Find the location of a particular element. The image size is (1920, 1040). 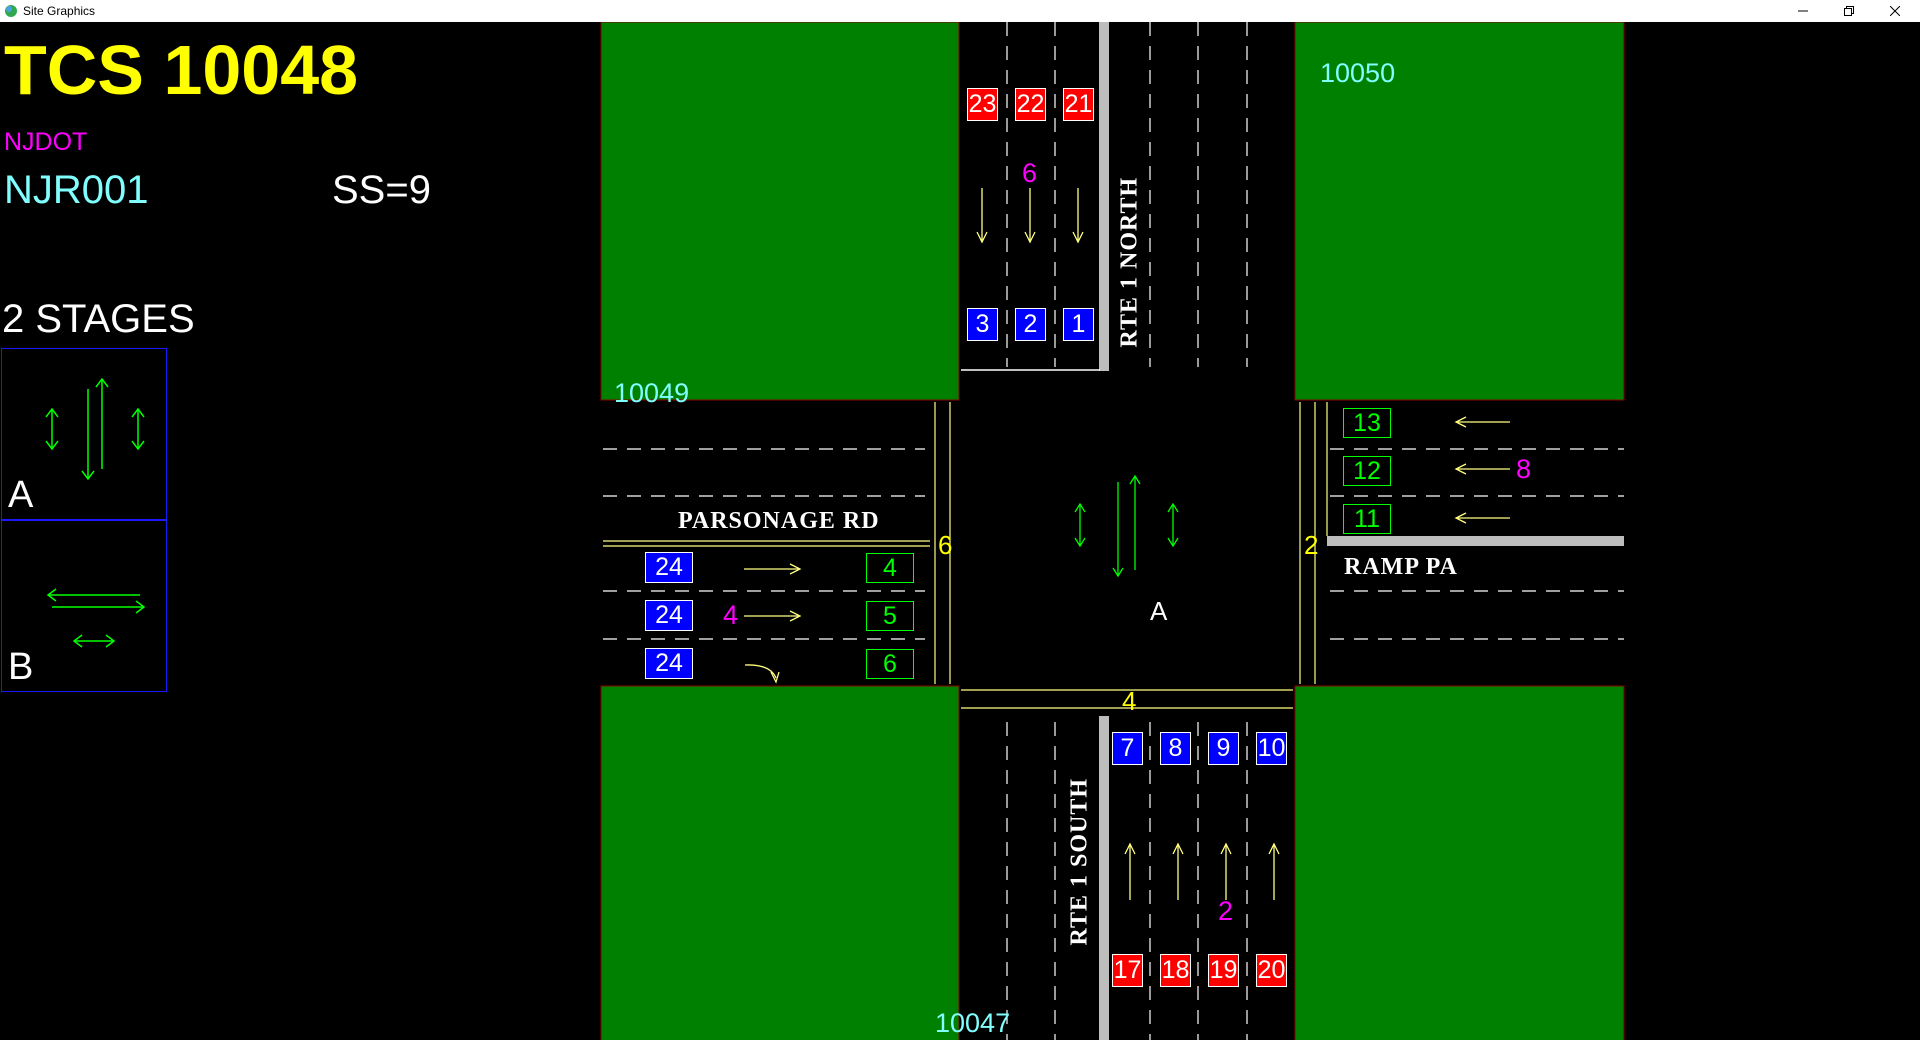

detector-2: 2 is located at coordinates (1030, 324).